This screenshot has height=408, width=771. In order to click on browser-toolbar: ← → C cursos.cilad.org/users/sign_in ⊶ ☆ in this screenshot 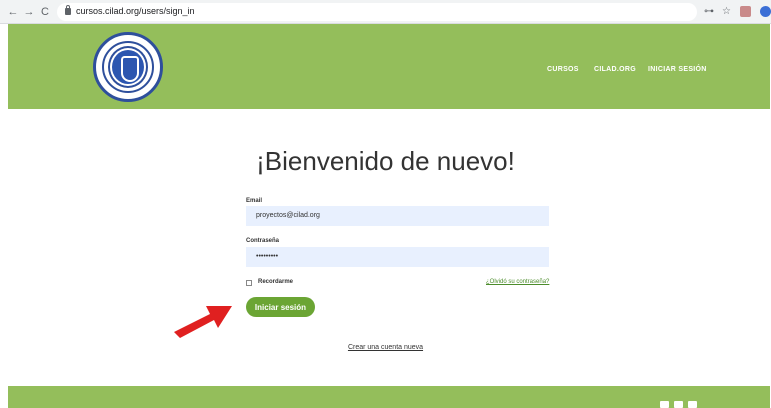, I will do `click(385, 12)`.